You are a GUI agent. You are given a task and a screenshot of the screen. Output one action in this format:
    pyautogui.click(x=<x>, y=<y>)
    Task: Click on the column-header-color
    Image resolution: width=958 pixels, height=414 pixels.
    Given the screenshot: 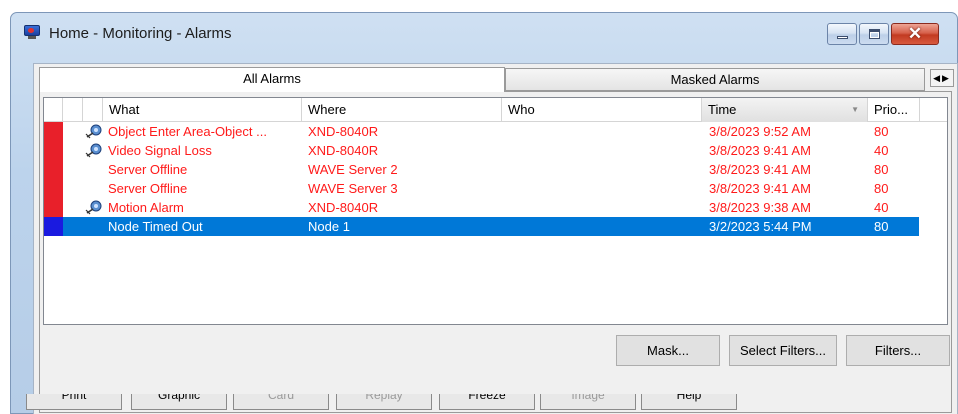 What is the action you would take?
    pyautogui.click(x=53, y=110)
    